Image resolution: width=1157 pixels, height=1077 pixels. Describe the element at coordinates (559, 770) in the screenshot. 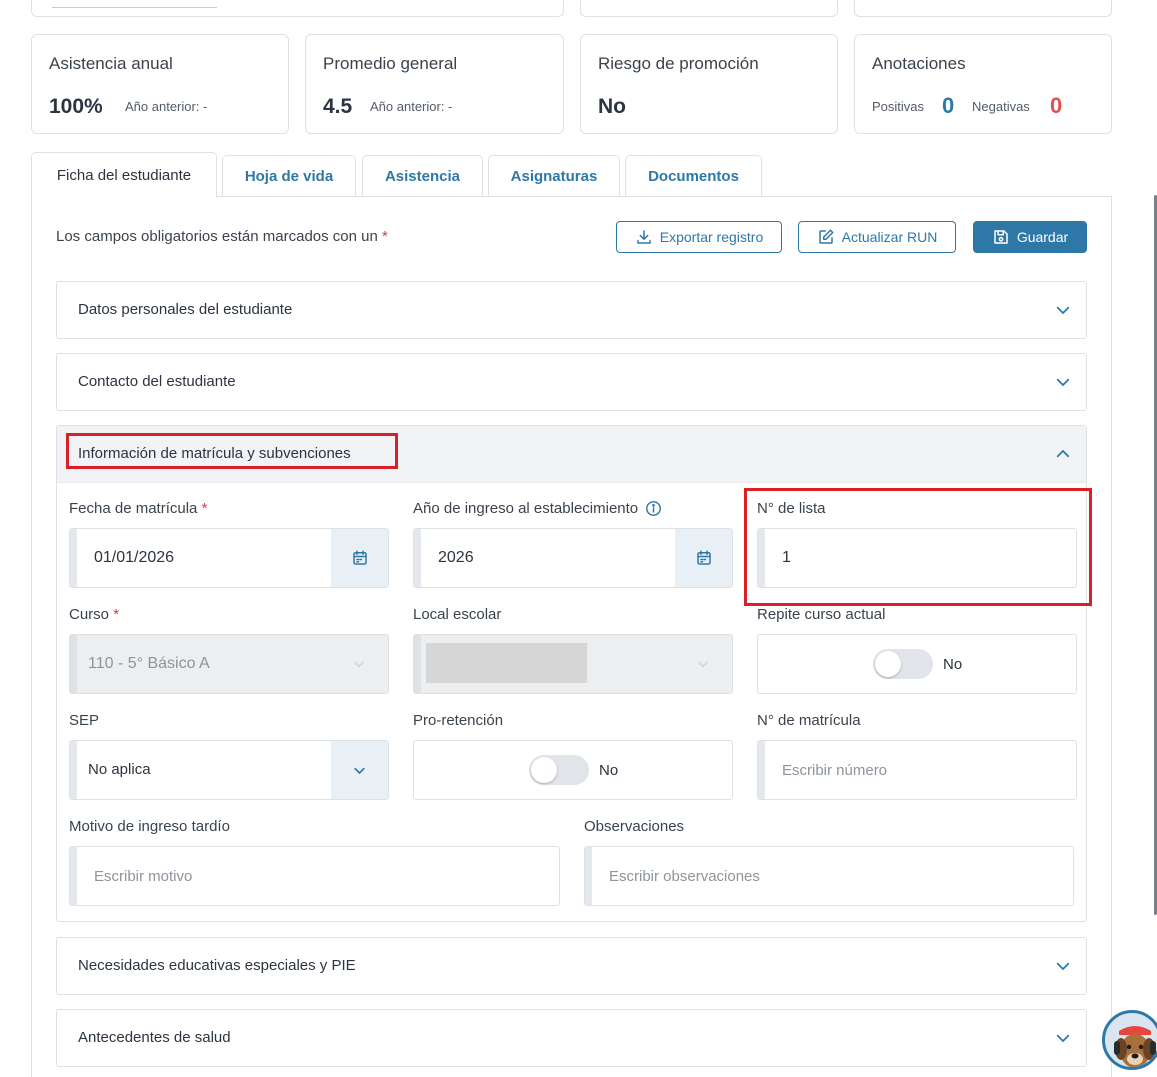

I see `pro-retention-toggle` at that location.